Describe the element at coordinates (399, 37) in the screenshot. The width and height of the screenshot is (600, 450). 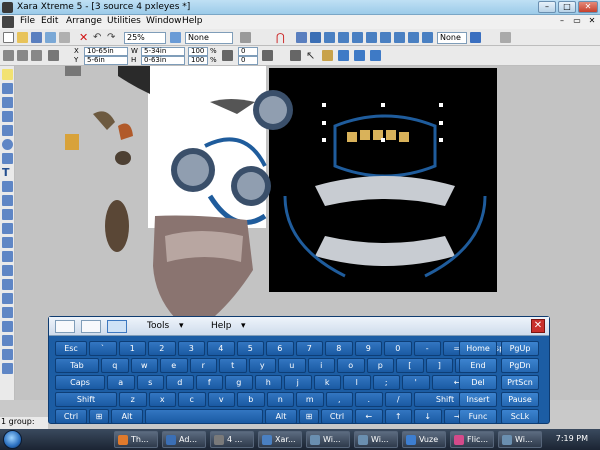
I see `combine-icon` at that location.